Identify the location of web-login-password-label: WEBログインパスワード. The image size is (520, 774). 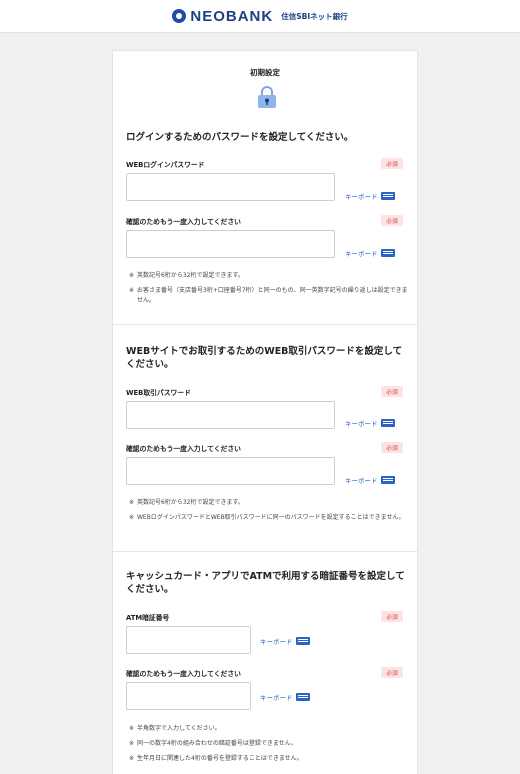
(165, 165).